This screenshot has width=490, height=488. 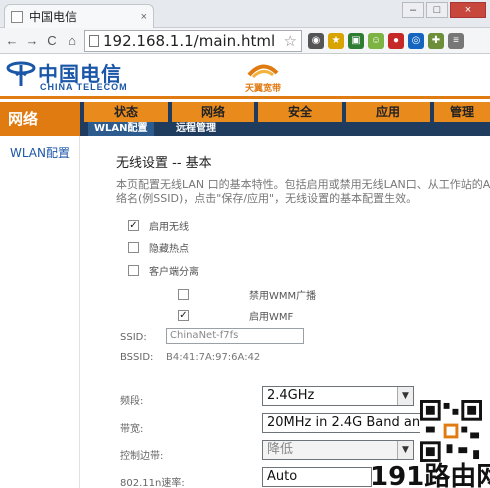 What do you see at coordinates (376, 40) in the screenshot?
I see `face-icon: ☺` at bounding box center [376, 40].